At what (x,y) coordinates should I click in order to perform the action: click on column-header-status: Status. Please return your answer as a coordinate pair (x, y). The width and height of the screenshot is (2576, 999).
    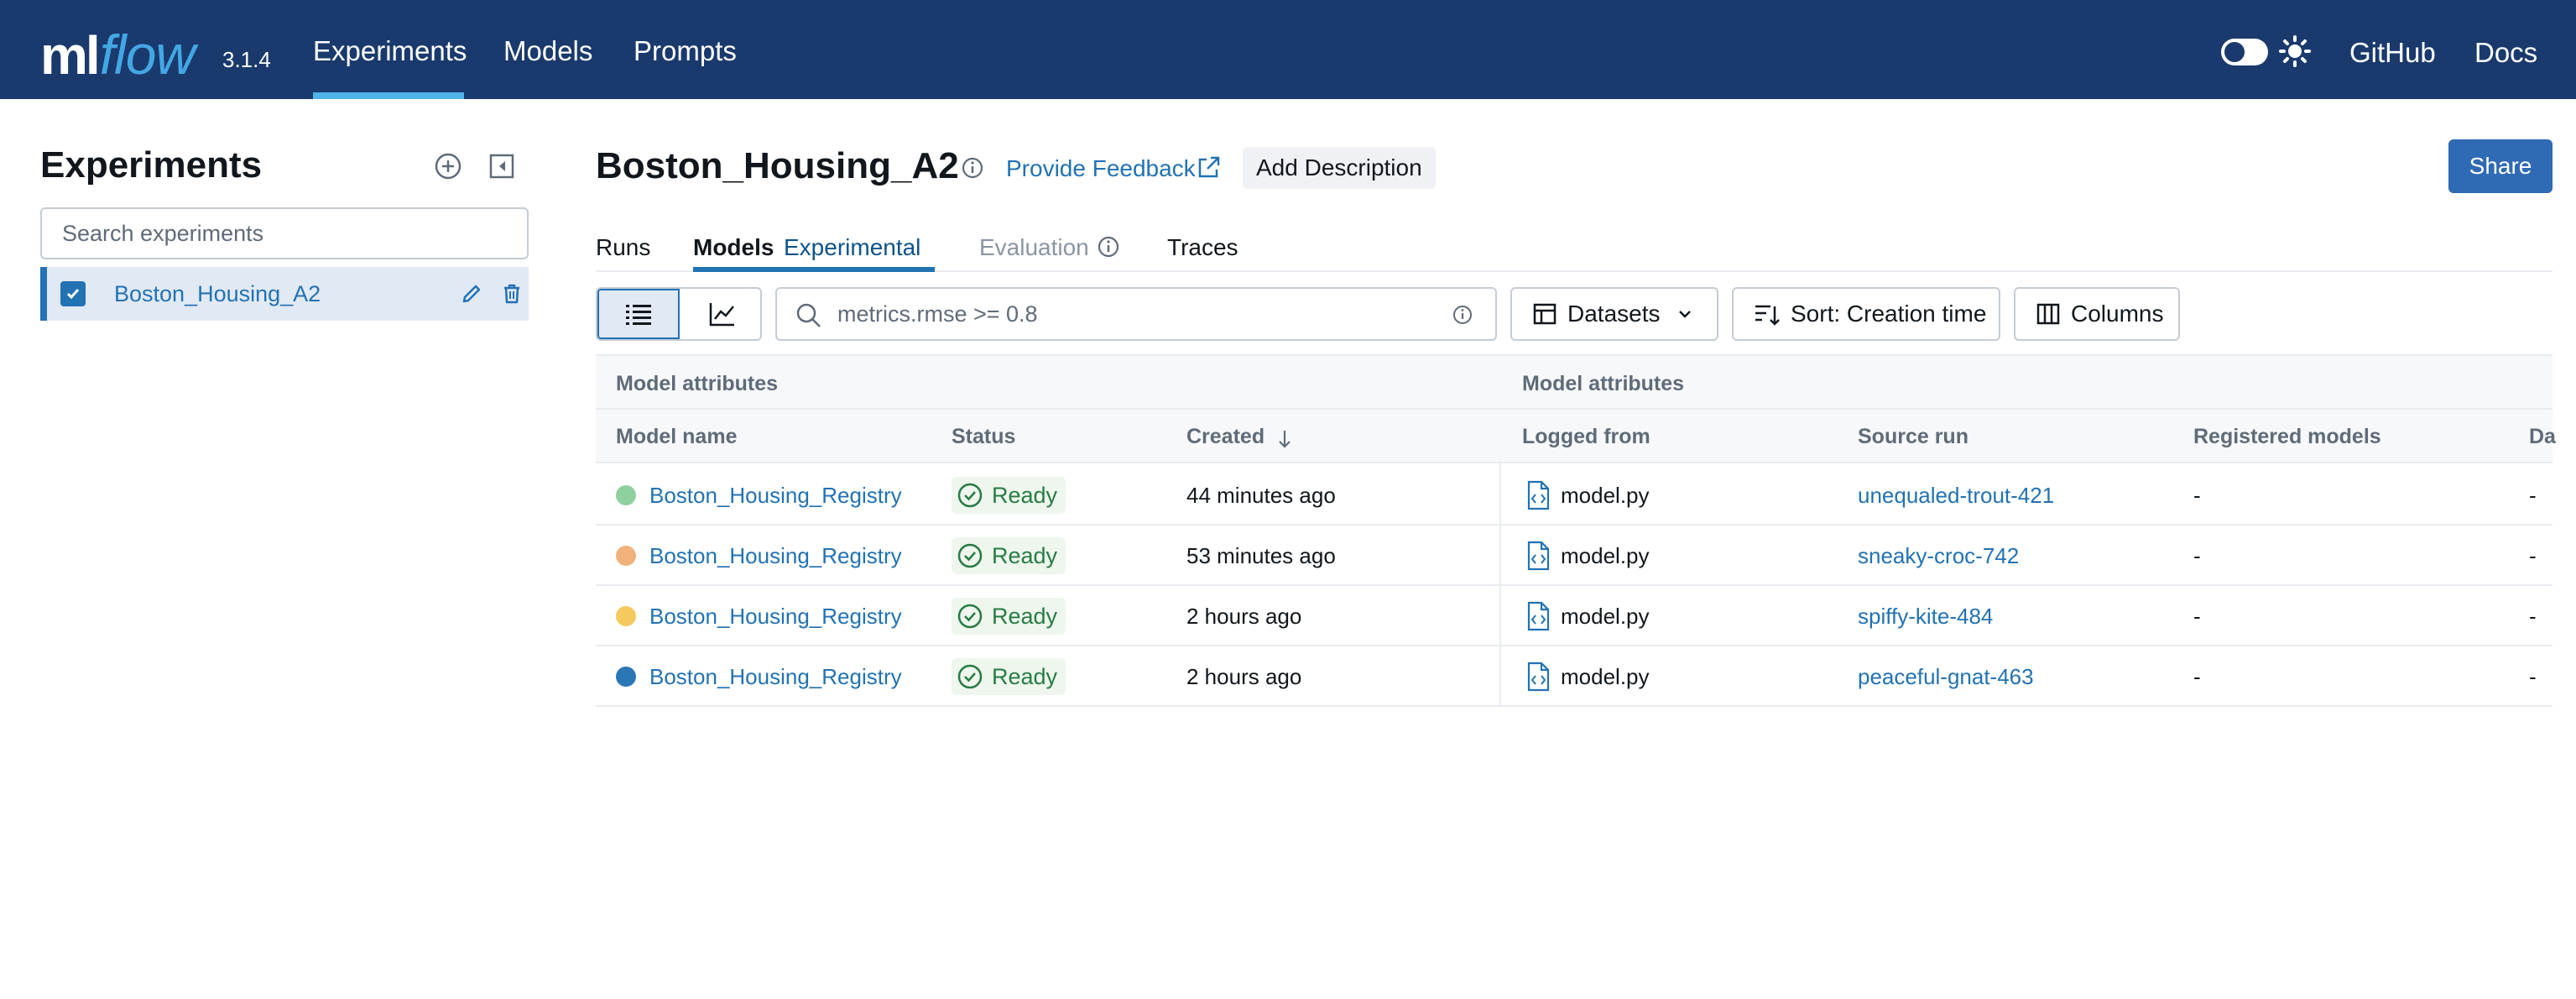
    Looking at the image, I should click on (983, 437).